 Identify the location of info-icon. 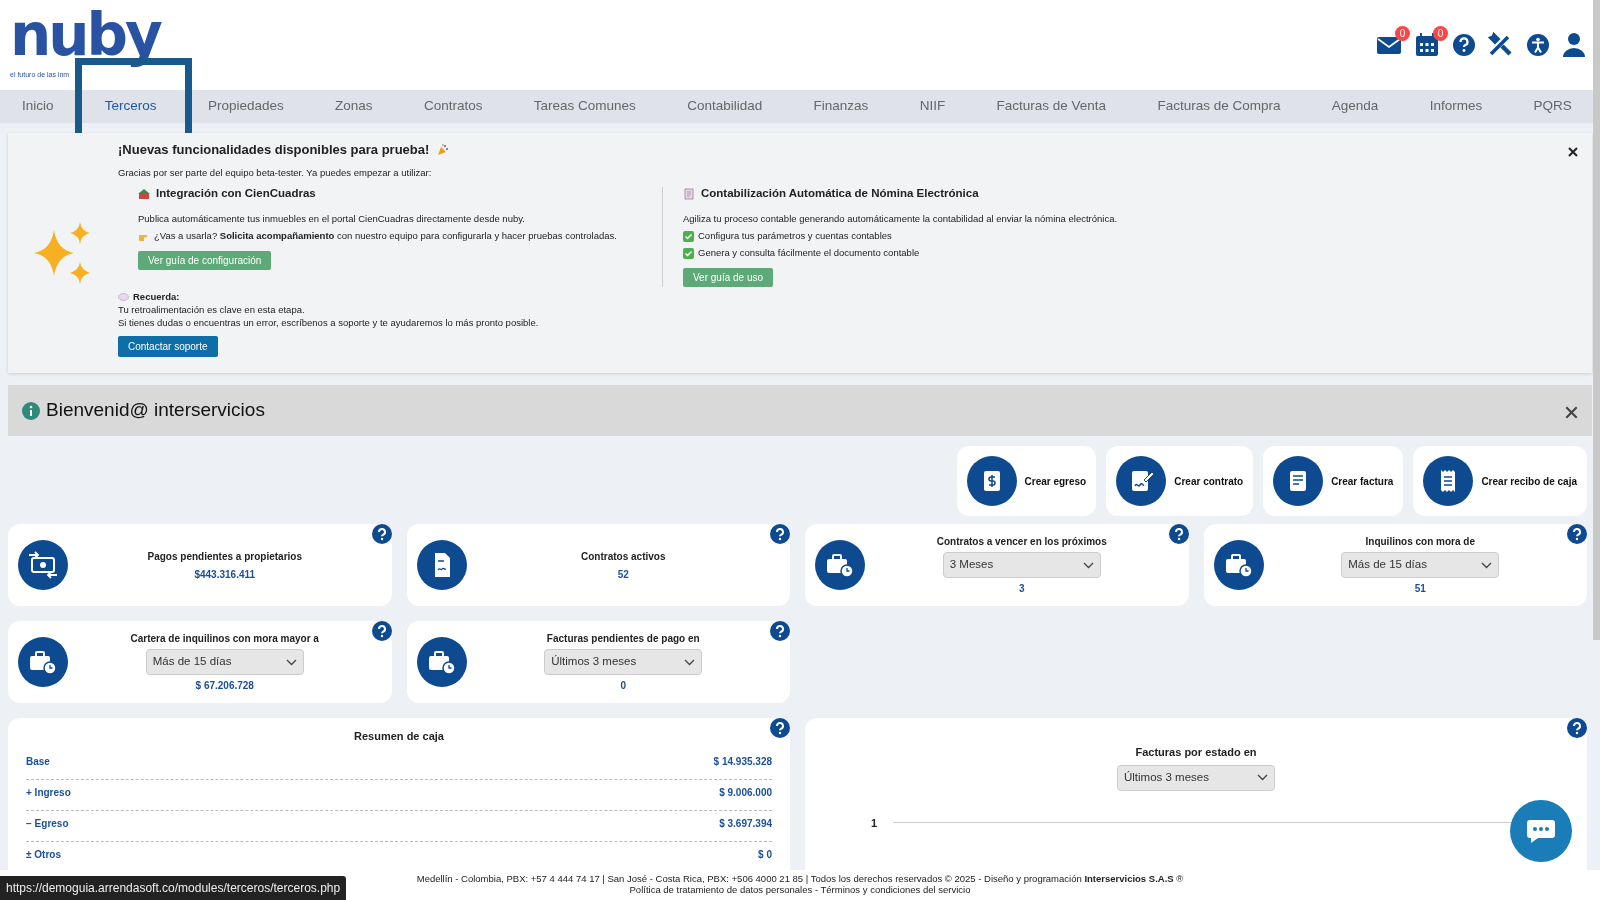
(31, 410).